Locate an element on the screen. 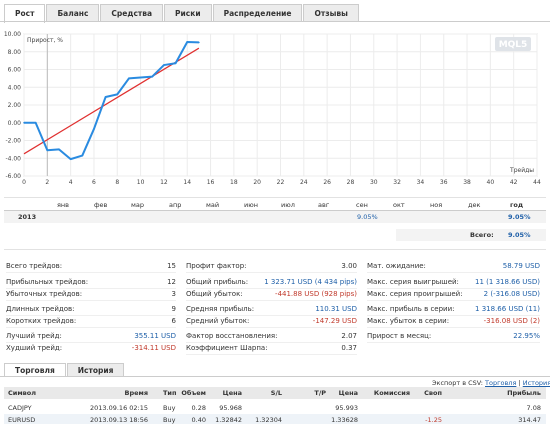 The height and width of the screenshot is (424, 550). y-tick-label: 6.00 is located at coordinates (15, 70).